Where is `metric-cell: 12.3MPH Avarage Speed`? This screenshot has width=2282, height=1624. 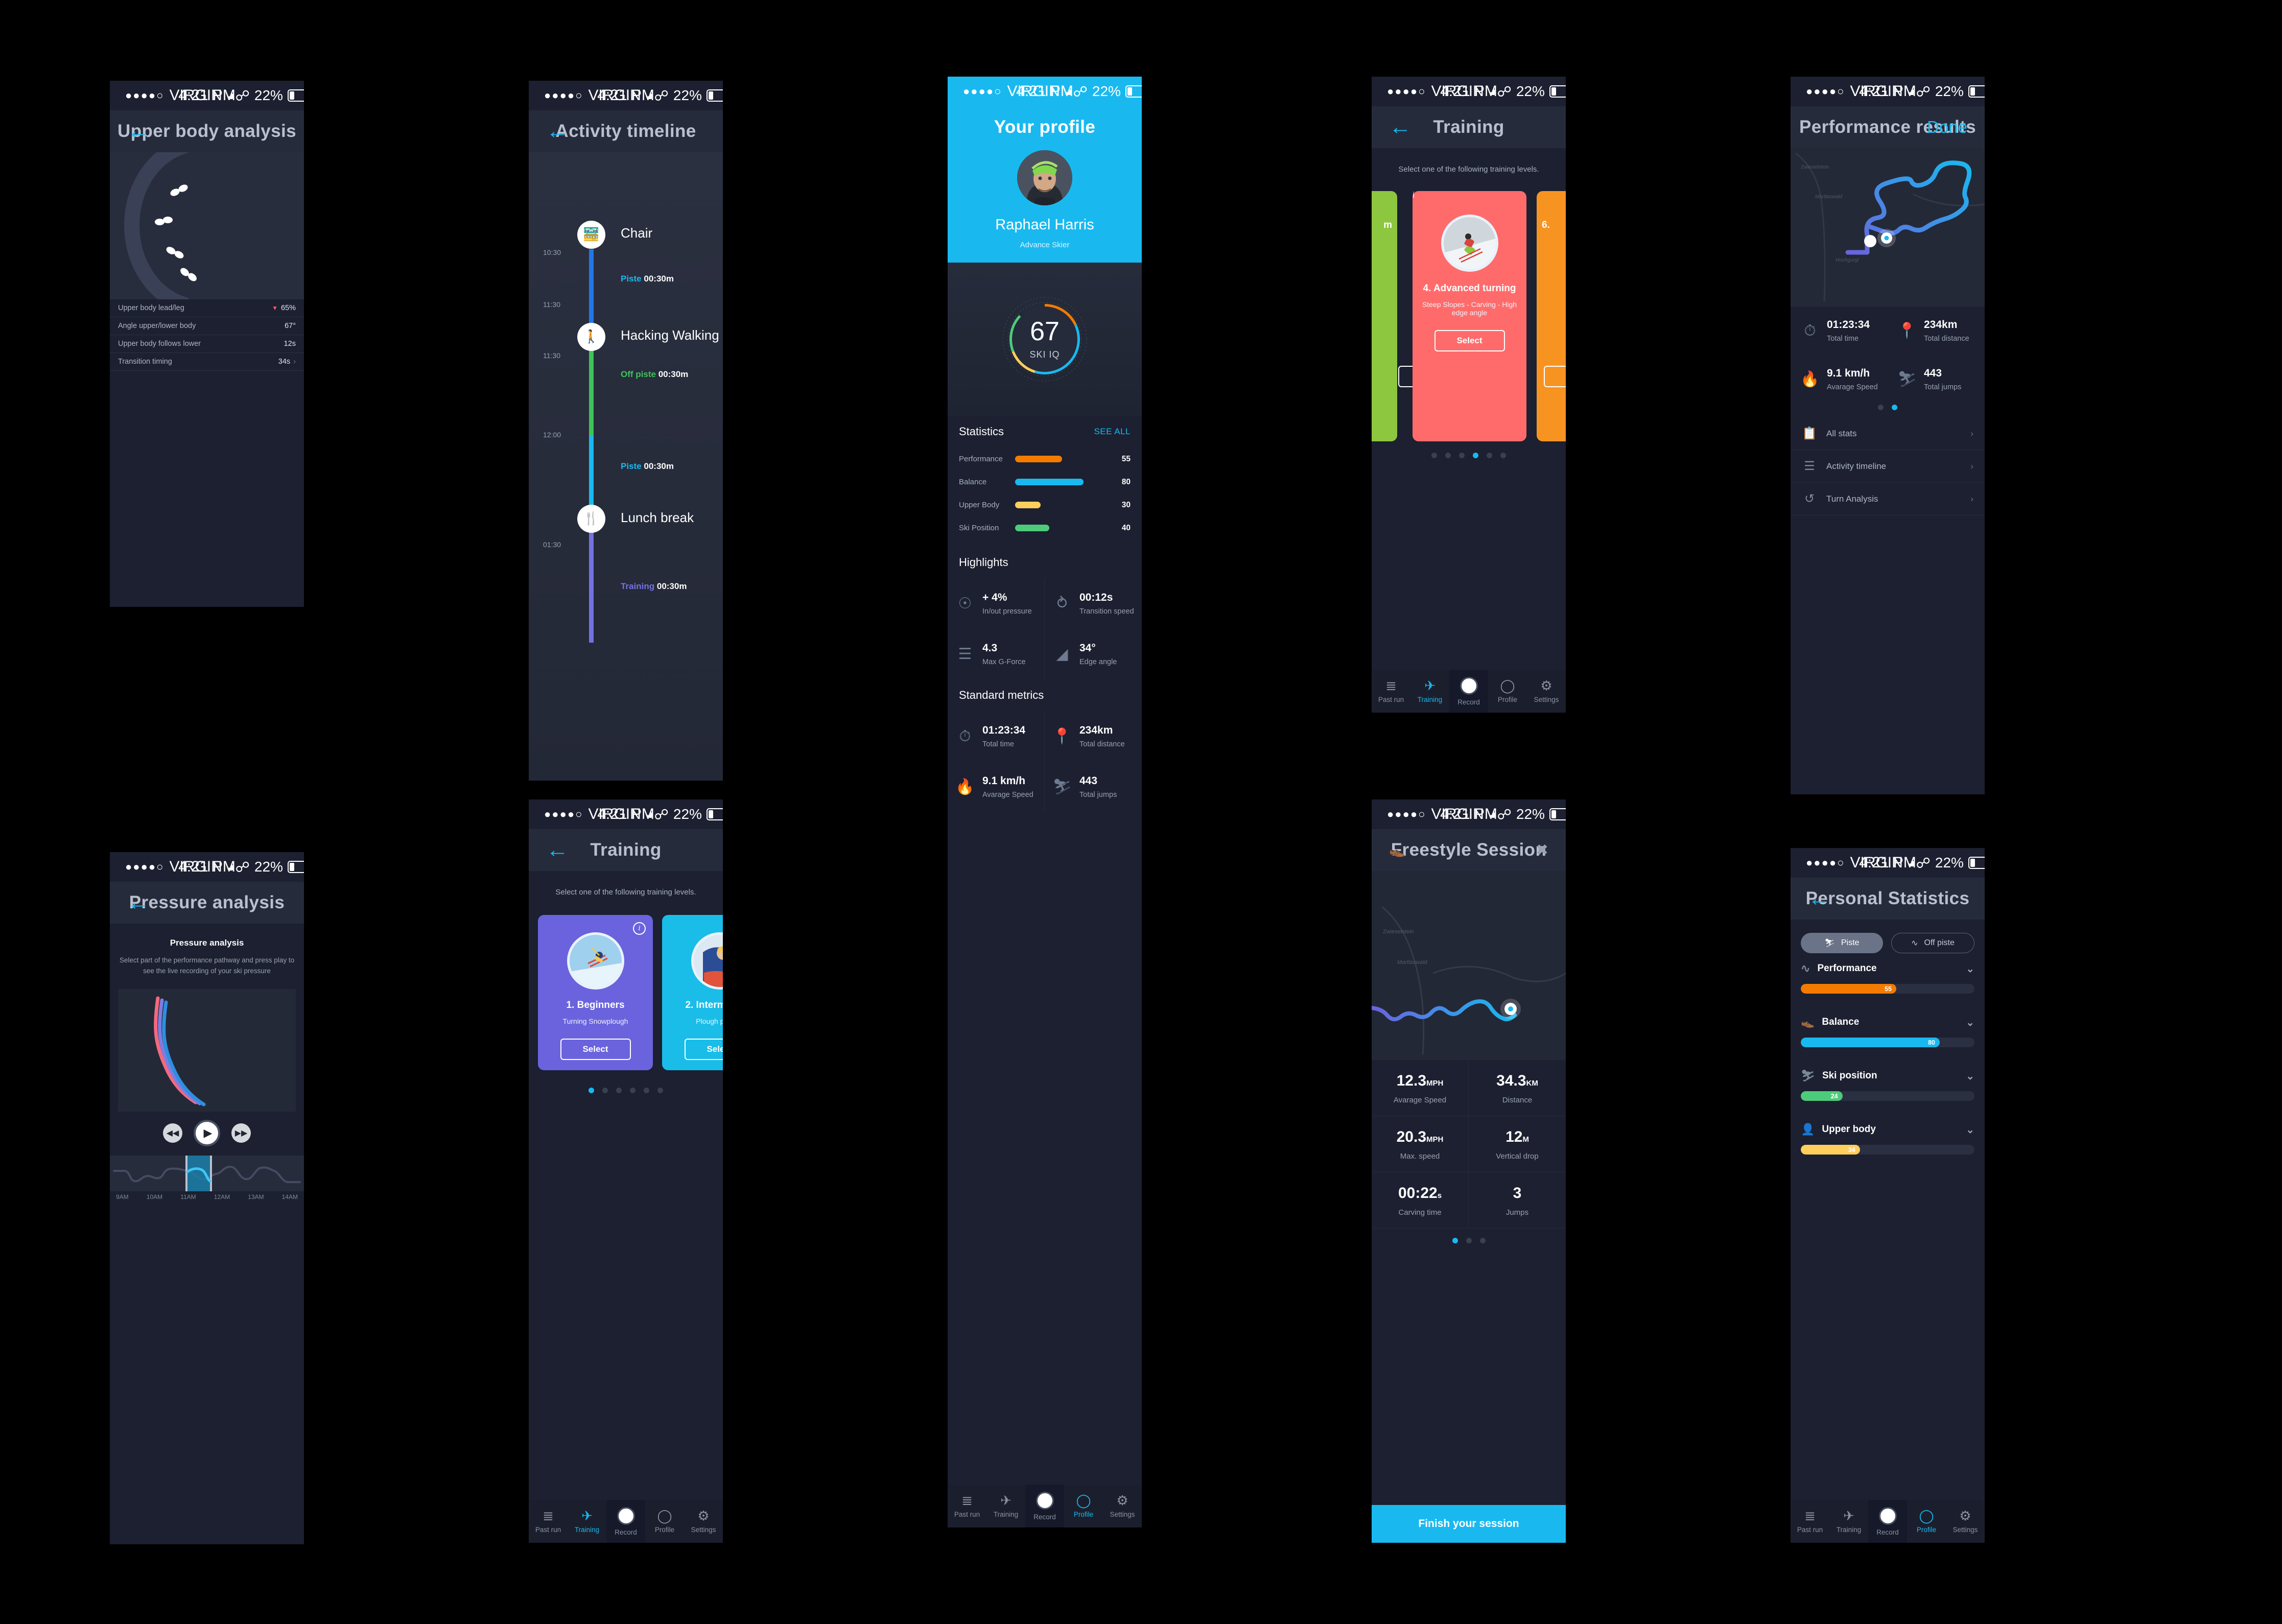 metric-cell: 12.3MPH Avarage Speed is located at coordinates (1420, 1088).